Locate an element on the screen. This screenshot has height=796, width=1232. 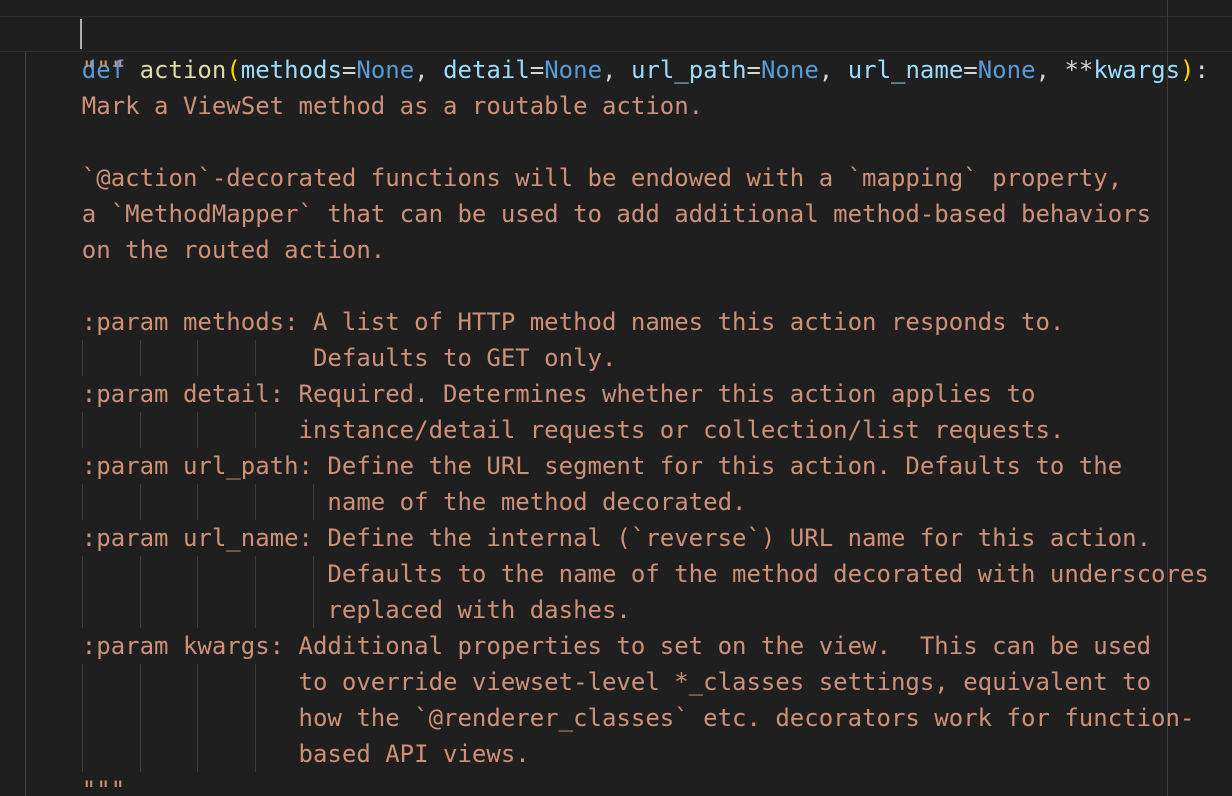
param-methods: methods is located at coordinates (291, 70).